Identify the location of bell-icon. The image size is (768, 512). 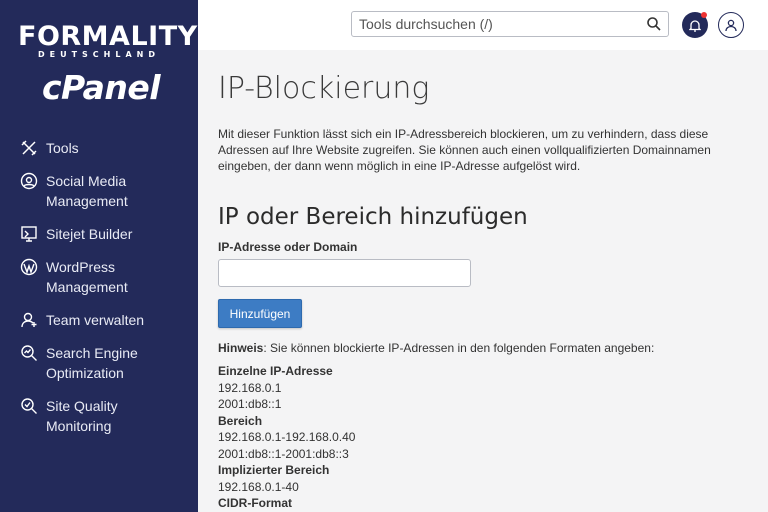
(695, 25).